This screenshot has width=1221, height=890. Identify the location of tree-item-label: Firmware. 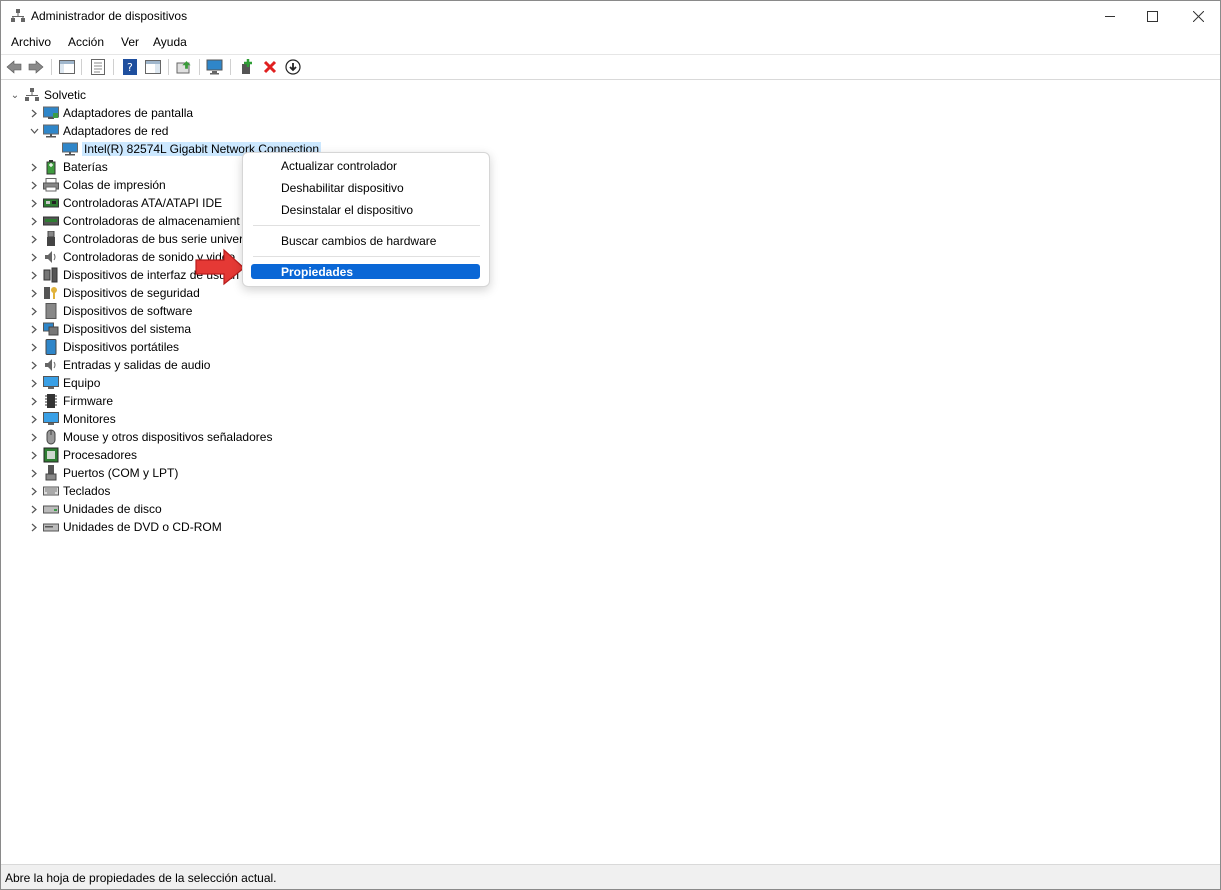
(88, 401).